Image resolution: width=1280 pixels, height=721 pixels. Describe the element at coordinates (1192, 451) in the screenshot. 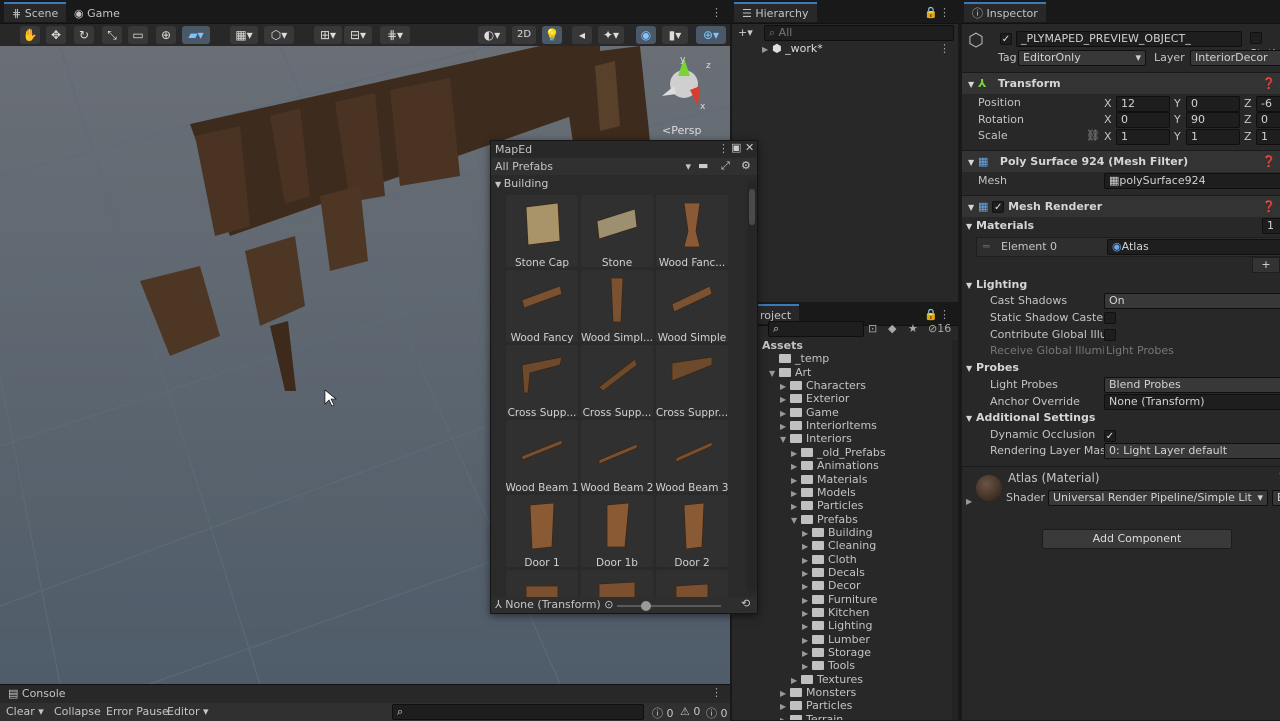

I see `rendering-layer-dropdown: 0: Light Layer default` at that location.